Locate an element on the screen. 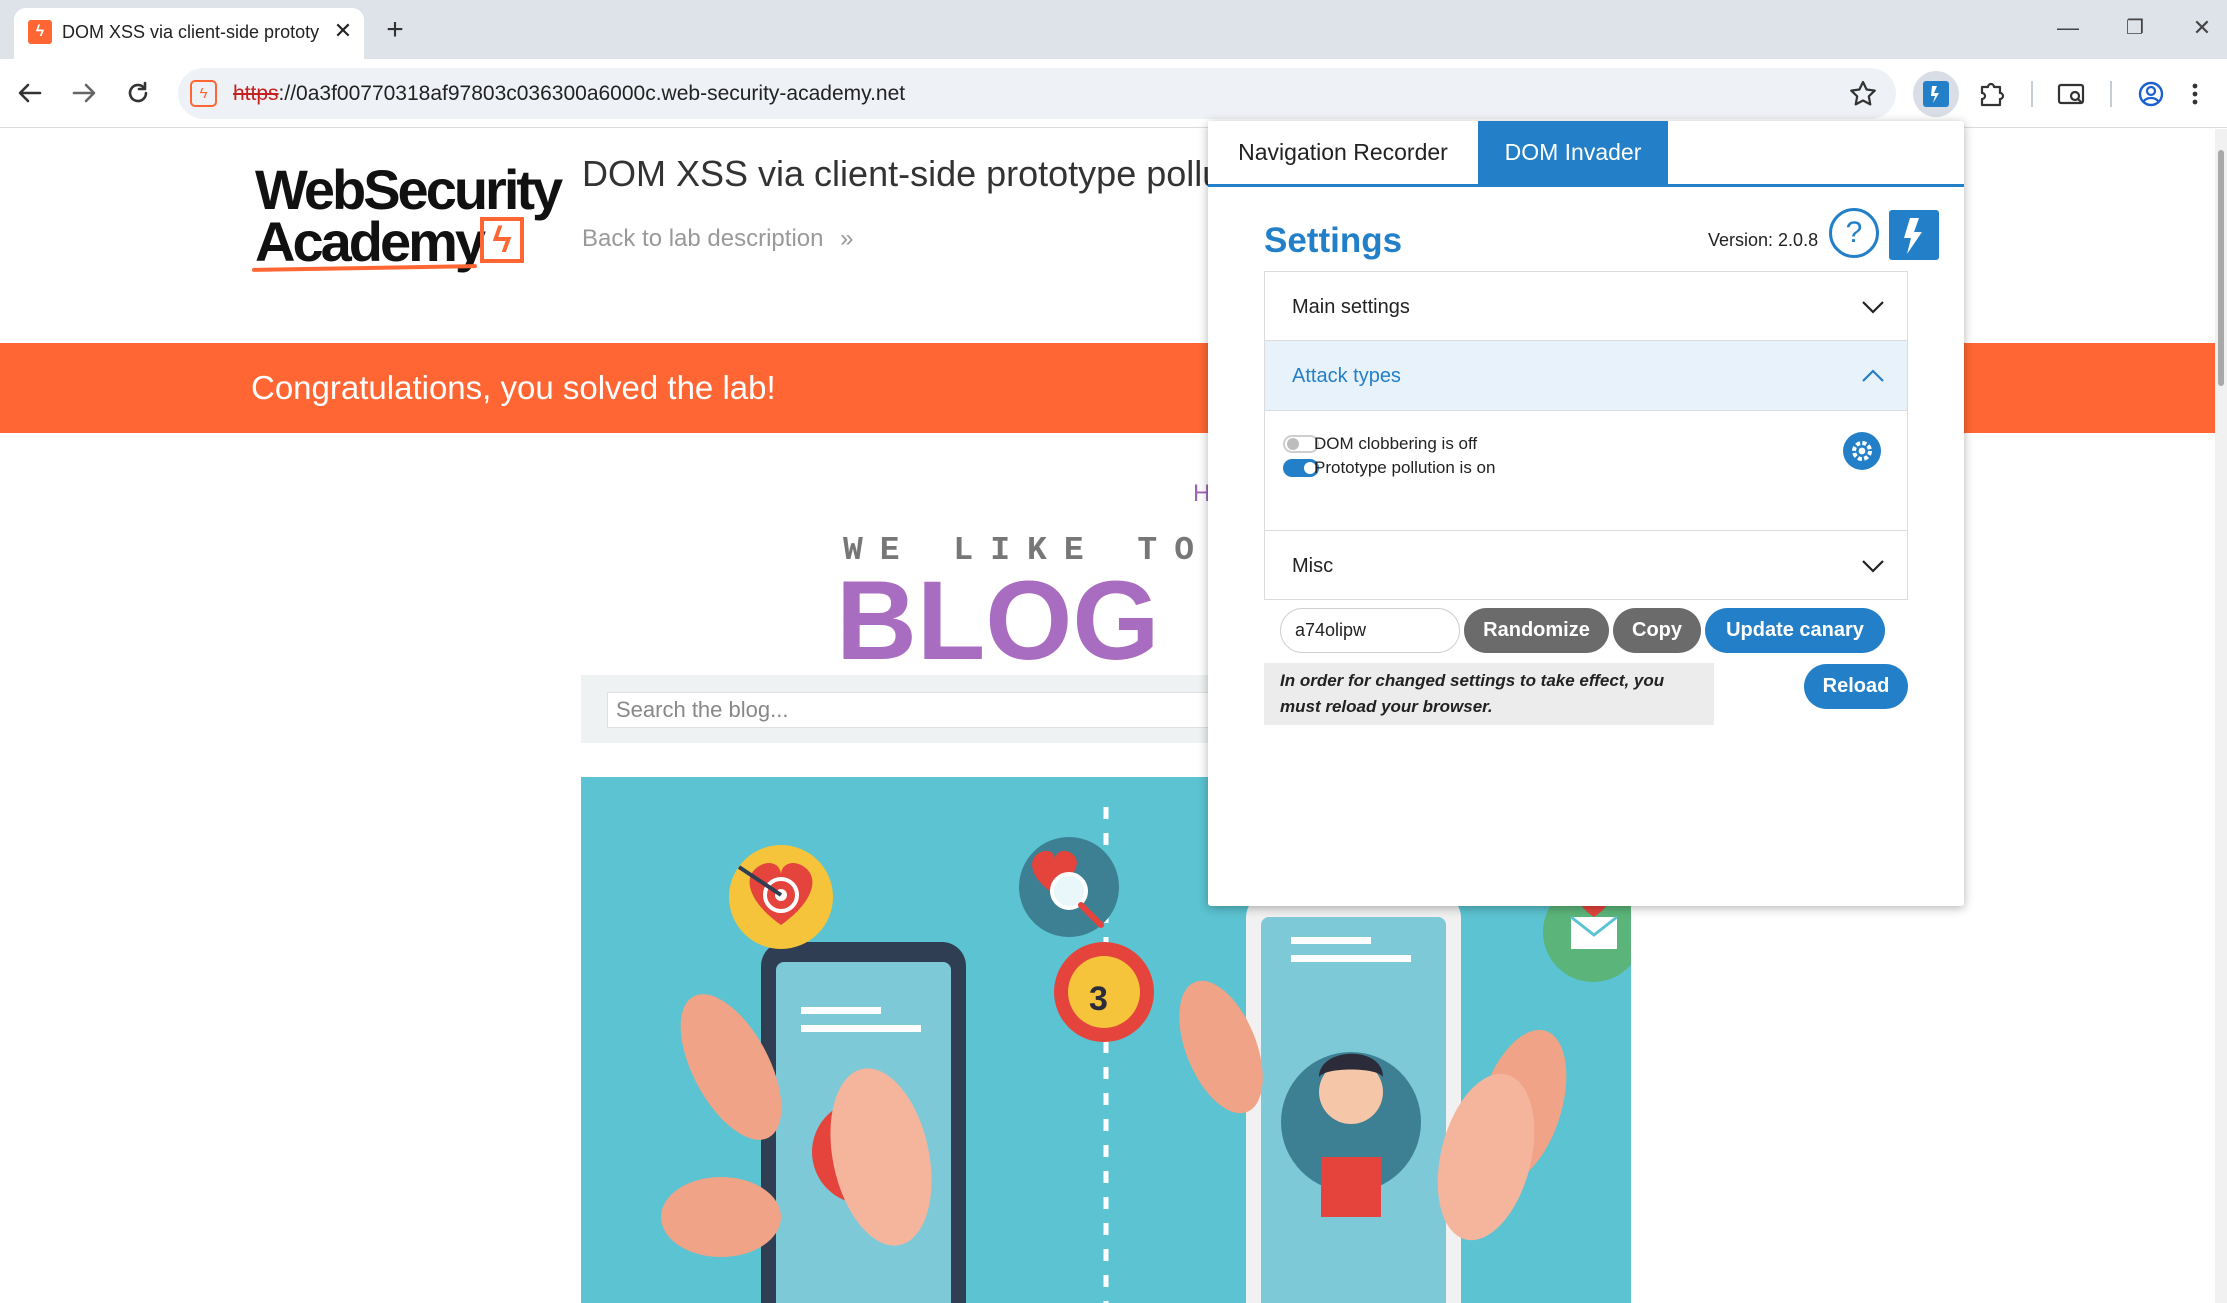  svg-text: 3 is located at coordinates (1098, 999).